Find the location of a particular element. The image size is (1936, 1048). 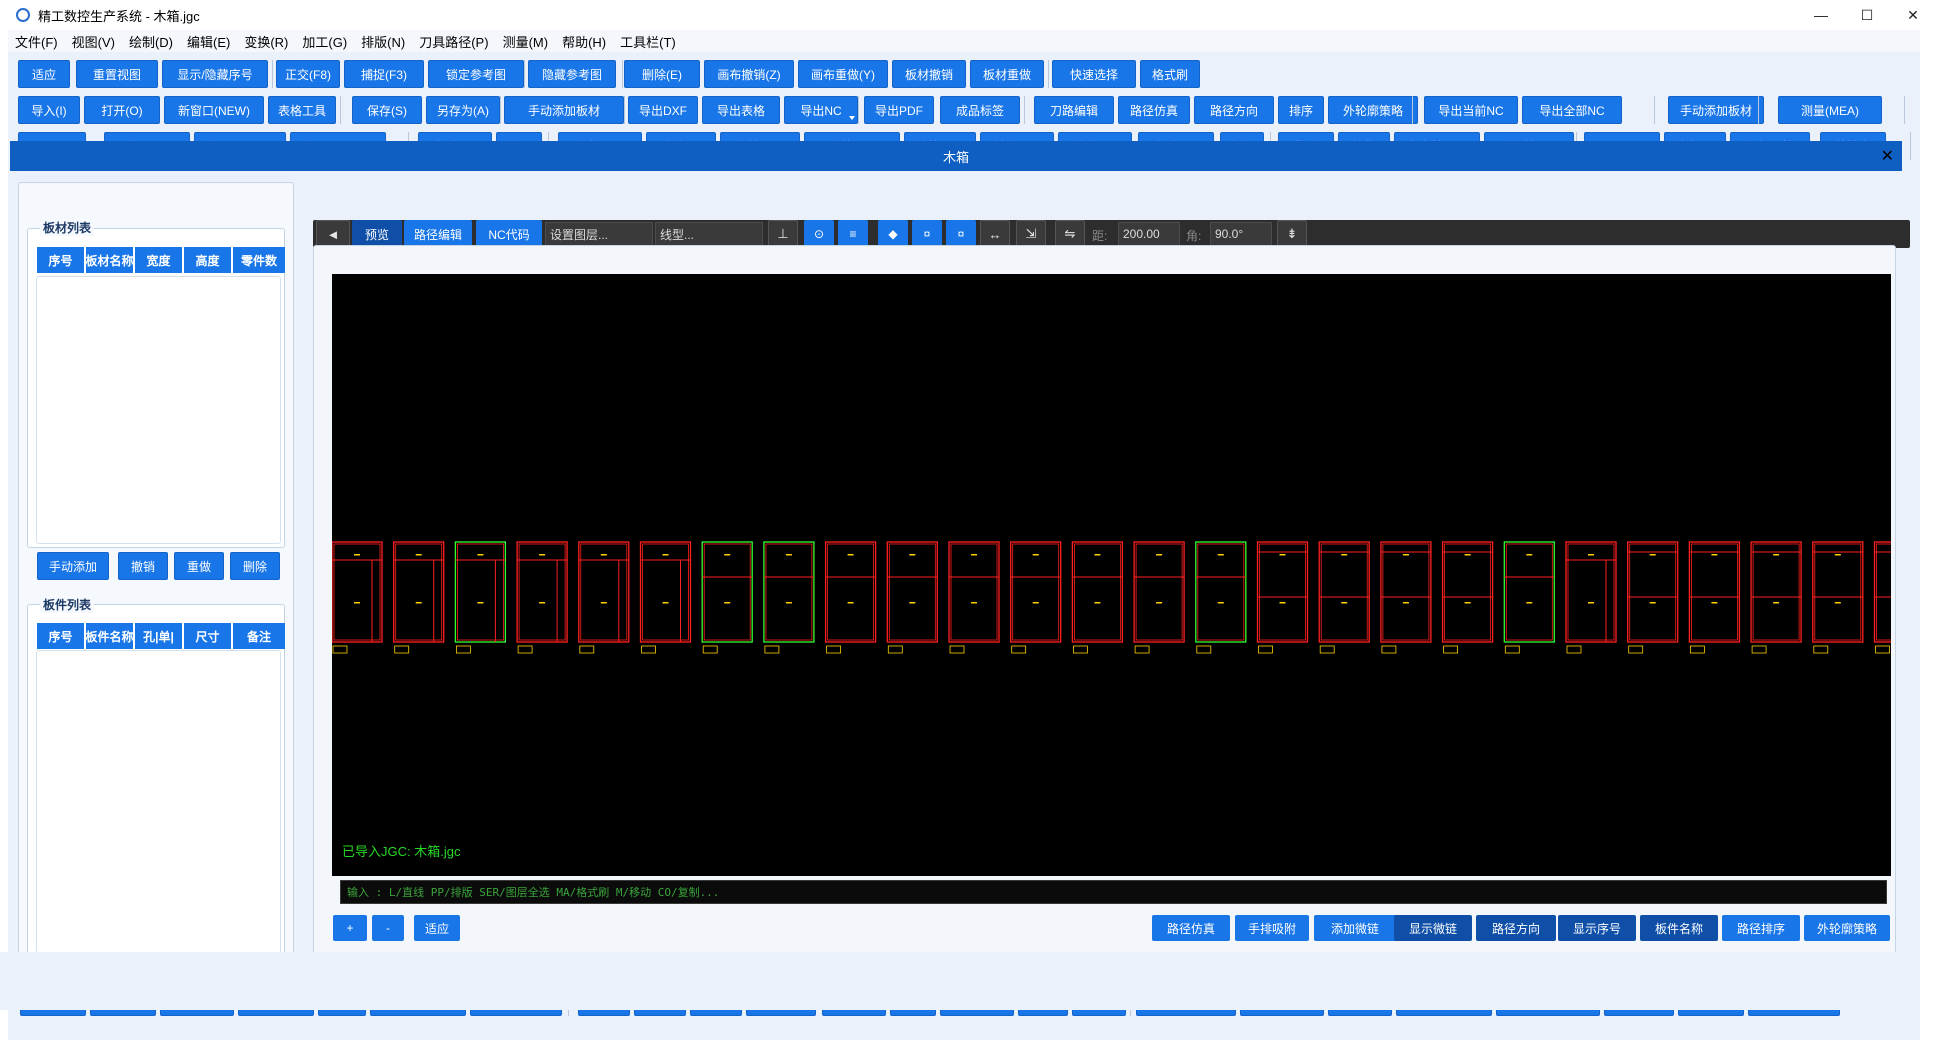

sheet-action-button-3: 删除 is located at coordinates (255, 566).